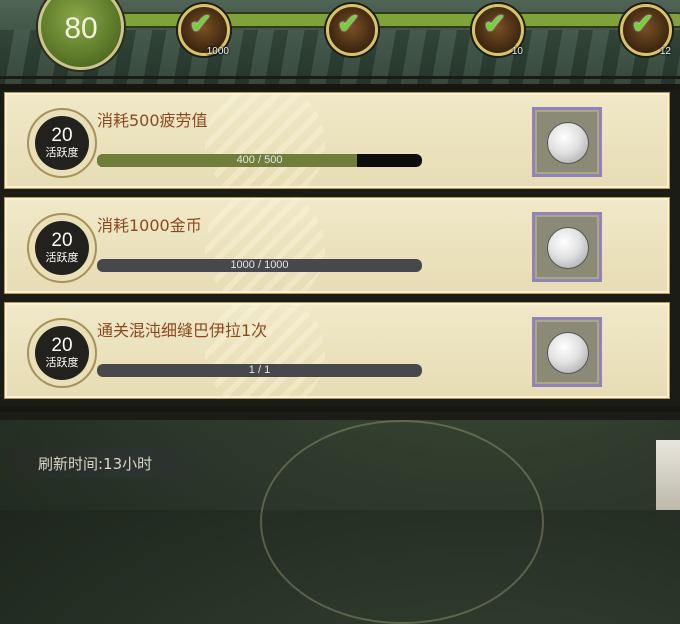 The width and height of the screenshot is (680, 624). Describe the element at coordinates (182, 330) in the screenshot. I see `task-title: 通关混沌细缝巴伊拉1次` at that location.